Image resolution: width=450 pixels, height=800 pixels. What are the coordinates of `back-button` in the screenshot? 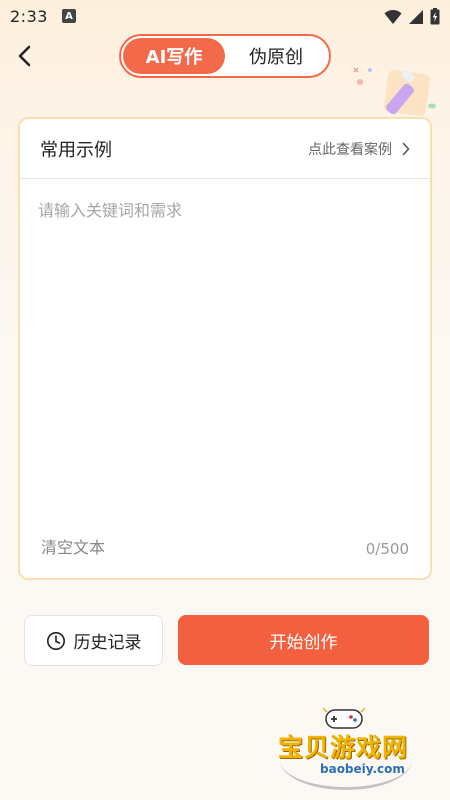 It's located at (24, 56).